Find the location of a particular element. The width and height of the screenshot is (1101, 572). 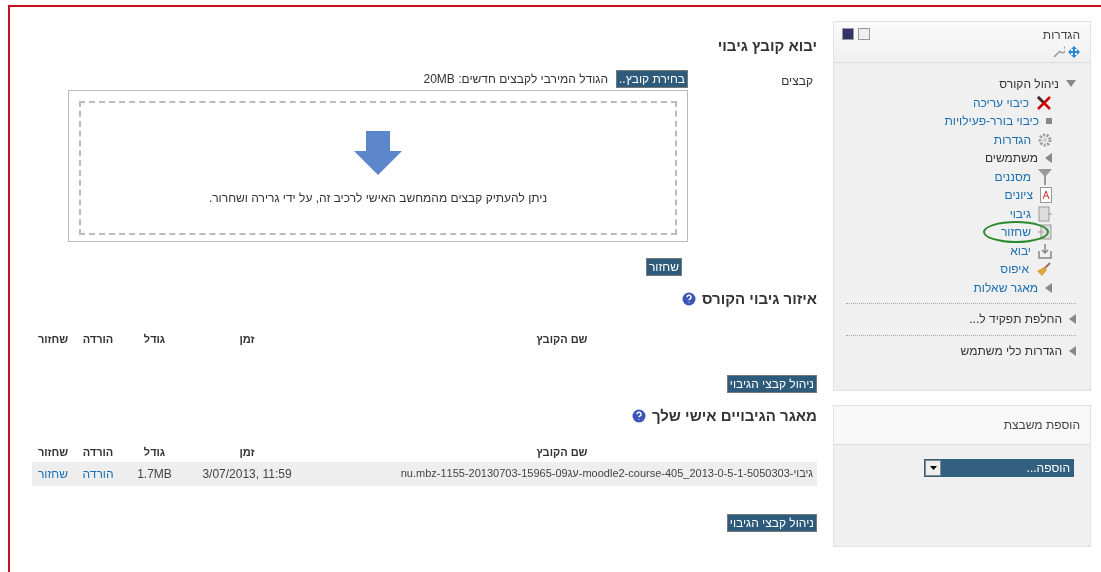

nav-link: שחזור is located at coordinates (1015, 232).